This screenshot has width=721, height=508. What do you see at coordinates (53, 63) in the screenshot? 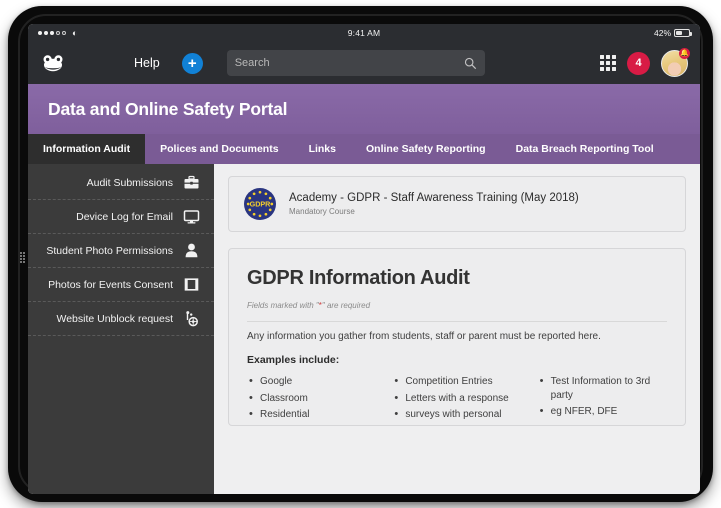
I see `frog-logo-icon` at bounding box center [53, 63].